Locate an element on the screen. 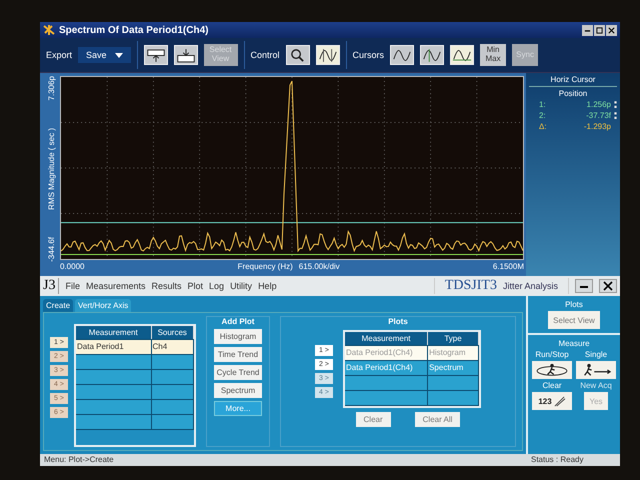 This screenshot has height=480, width=640. table-cell: Data Period1 is located at coordinates (114, 347).